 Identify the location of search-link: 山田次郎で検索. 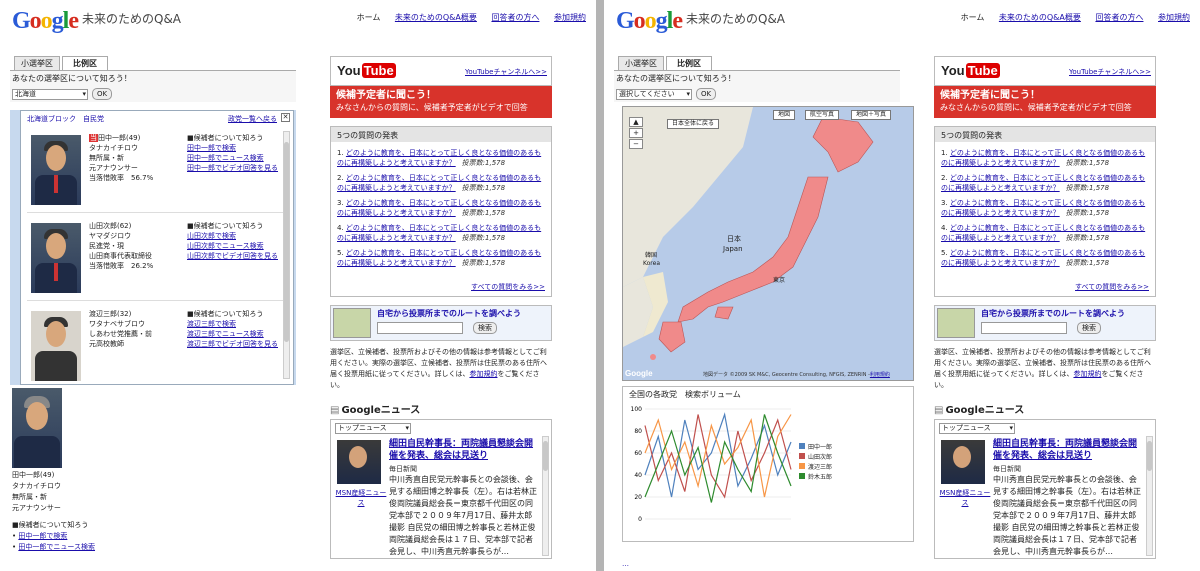
(211, 236).